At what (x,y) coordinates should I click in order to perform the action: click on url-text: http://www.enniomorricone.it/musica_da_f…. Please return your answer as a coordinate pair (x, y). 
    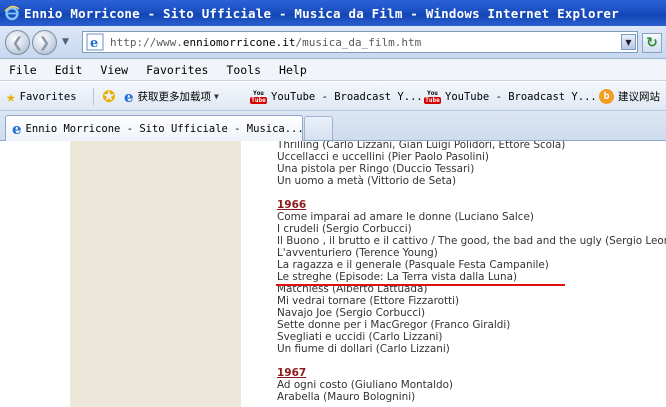
    Looking at the image, I should click on (265, 42).